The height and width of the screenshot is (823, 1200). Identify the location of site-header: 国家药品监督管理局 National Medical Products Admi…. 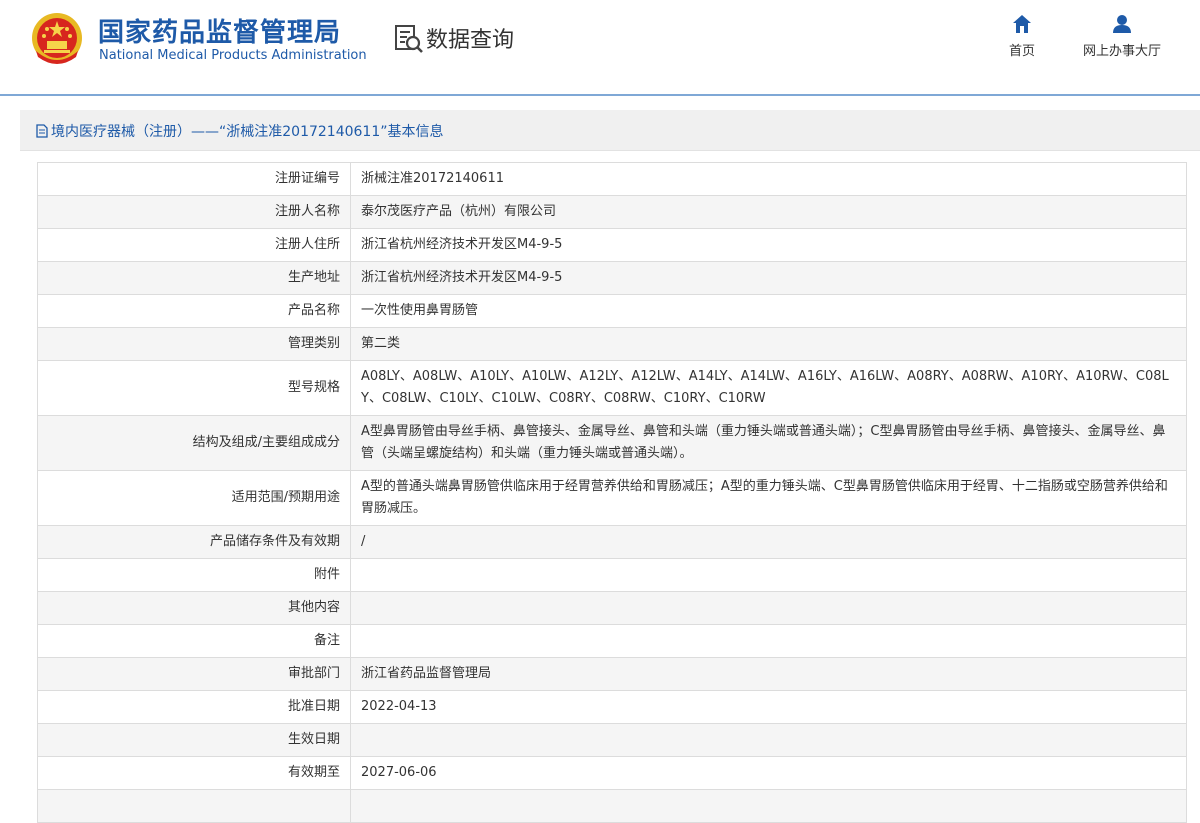
(600, 47).